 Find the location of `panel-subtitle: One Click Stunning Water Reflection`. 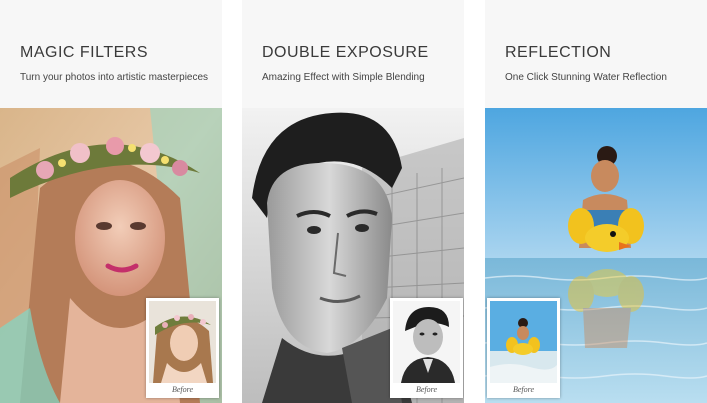

panel-subtitle: One Click Stunning Water Reflection is located at coordinates (586, 77).